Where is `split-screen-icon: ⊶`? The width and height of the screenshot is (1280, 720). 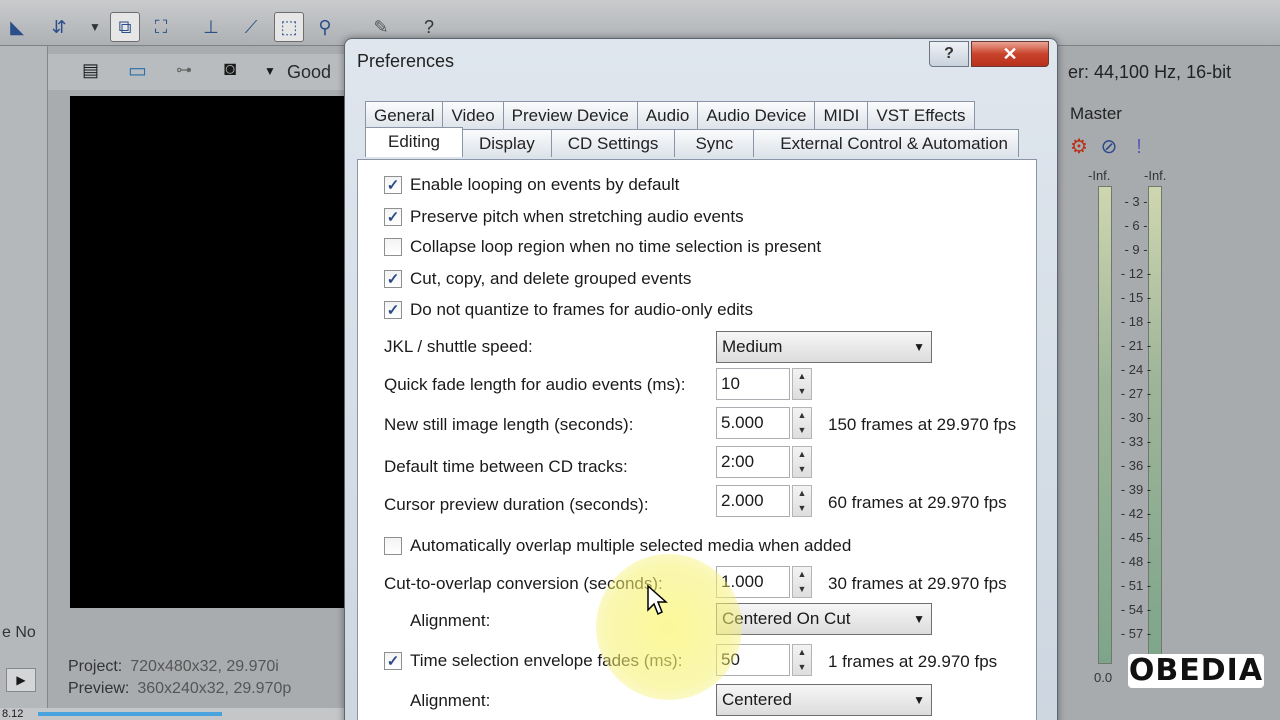 split-screen-icon: ⊶ is located at coordinates (184, 70).